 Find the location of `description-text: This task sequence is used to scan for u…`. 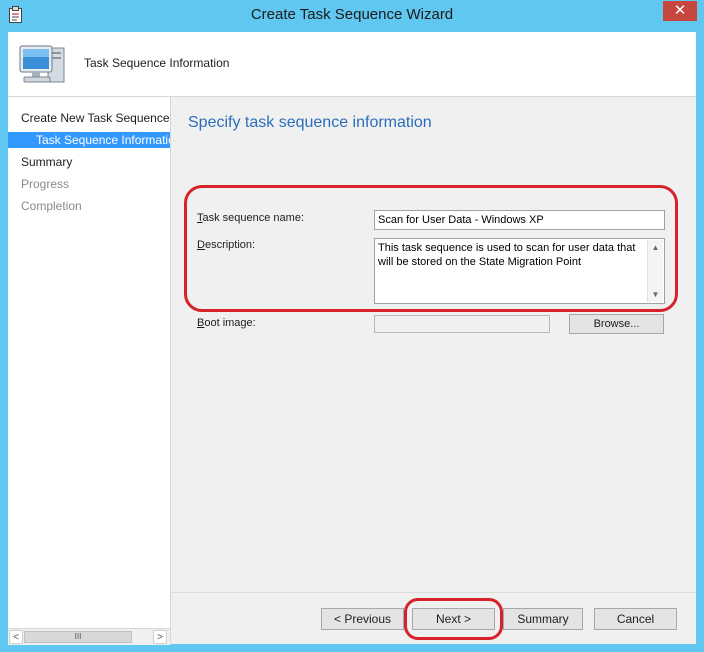

description-text: This task sequence is used to scan for u… is located at coordinates (507, 255).